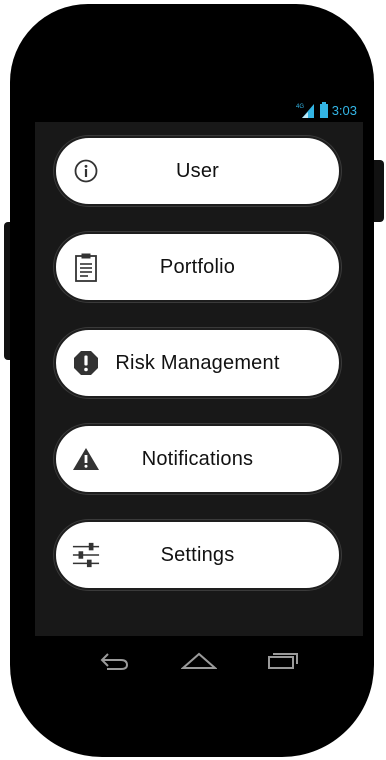  I want to click on notifications-label: Notifications, so click(197, 458).